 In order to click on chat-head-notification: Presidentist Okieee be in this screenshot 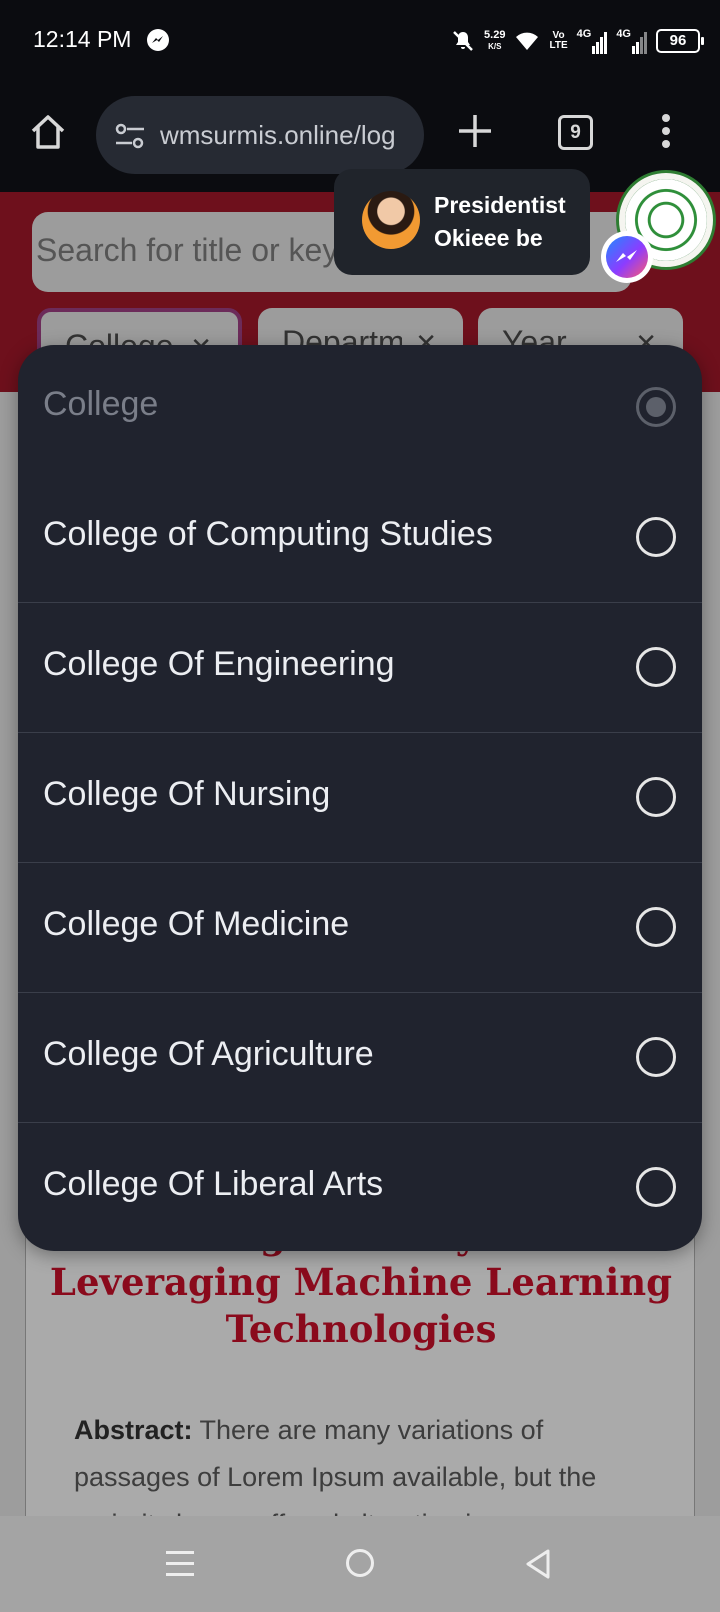, I will do `click(462, 222)`.